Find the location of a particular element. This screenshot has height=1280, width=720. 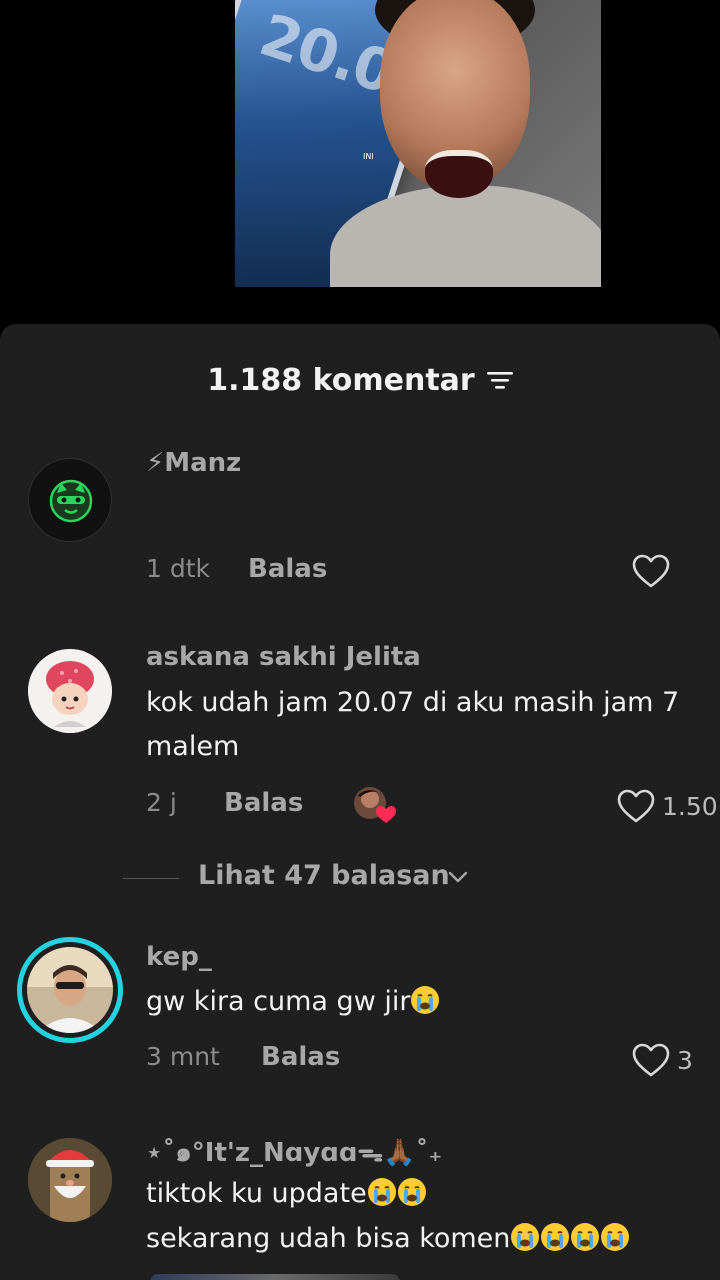

memoji-avatar is located at coordinates (70, 691).